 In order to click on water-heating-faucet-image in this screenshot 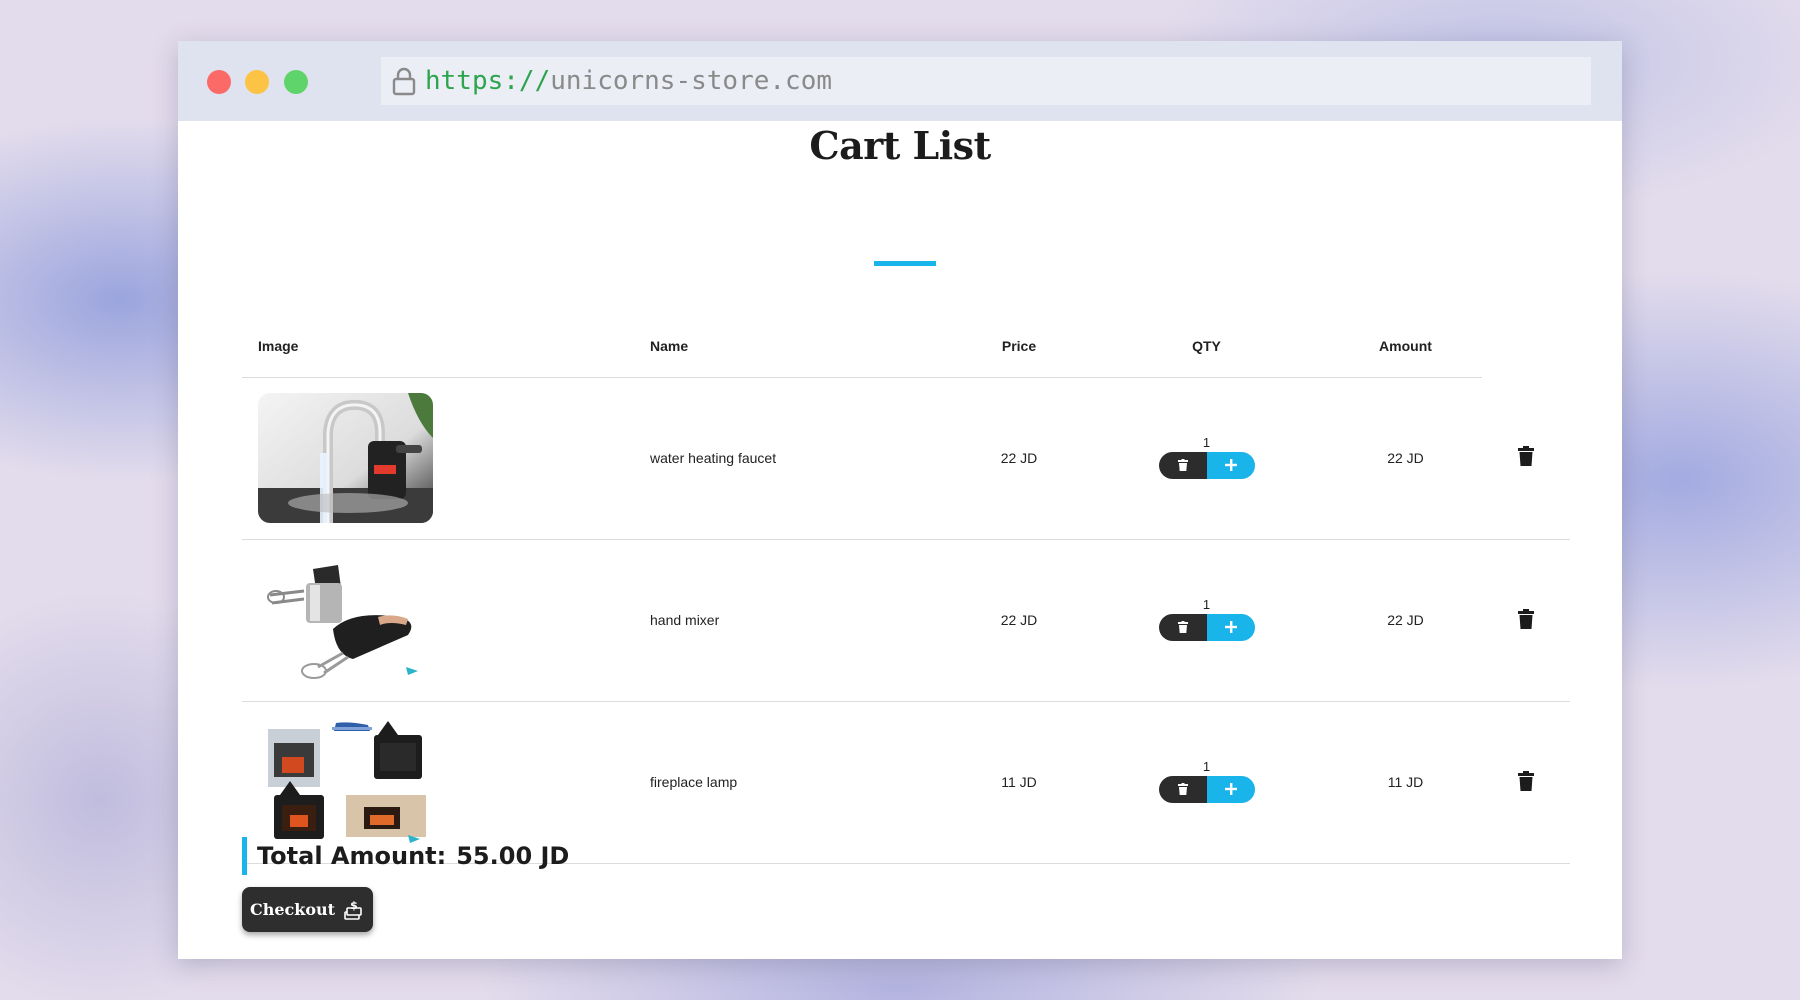, I will do `click(345, 458)`.